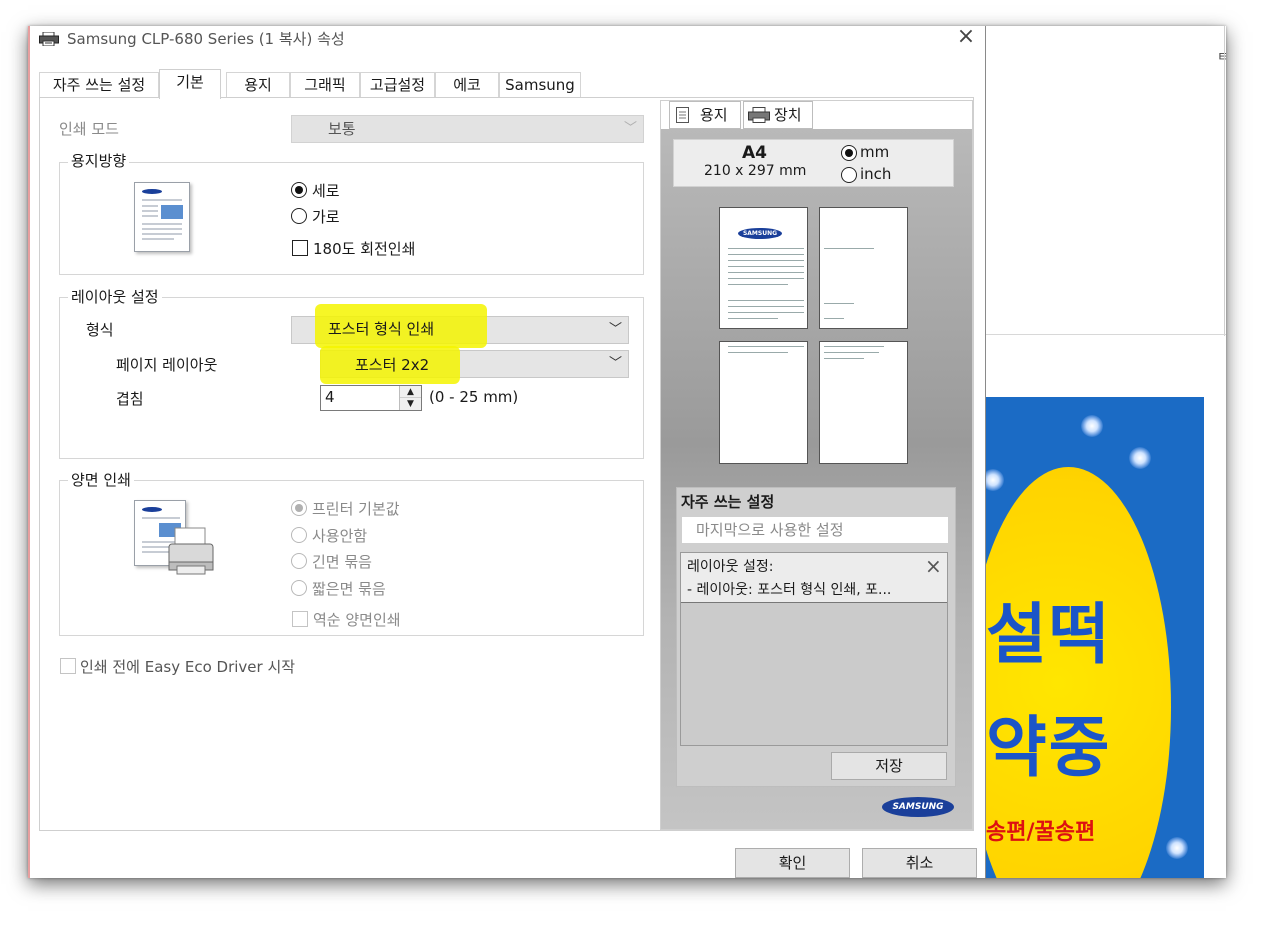 This screenshot has height=933, width=1280. Describe the element at coordinates (299, 190) in the screenshot. I see `portrait-radio` at that location.